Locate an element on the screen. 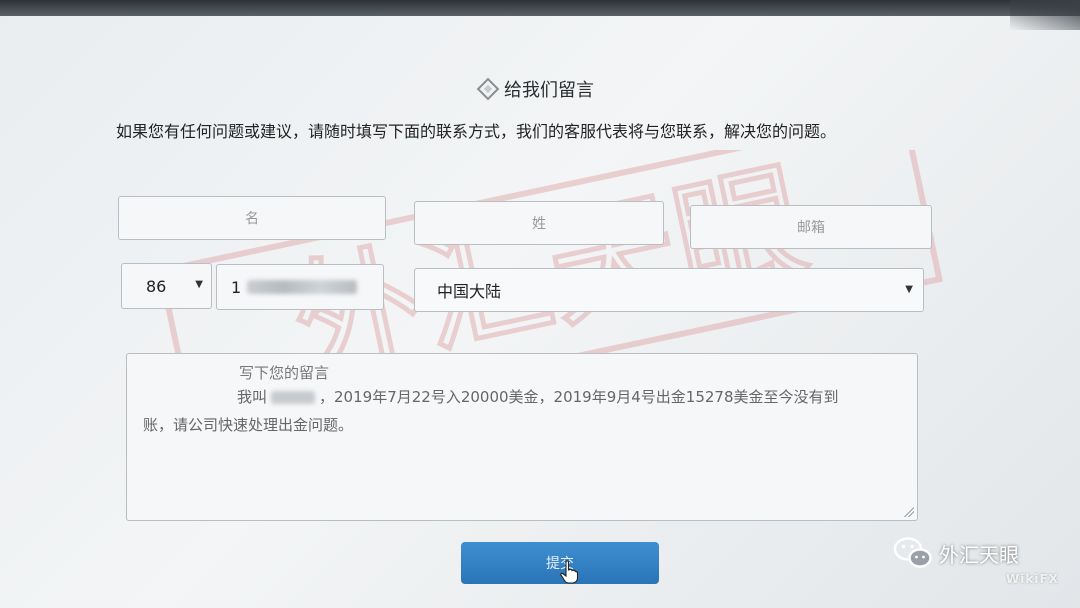 Image resolution: width=1080 pixels, height=608 pixels. first-name-placeholder: 名 is located at coordinates (252, 219).